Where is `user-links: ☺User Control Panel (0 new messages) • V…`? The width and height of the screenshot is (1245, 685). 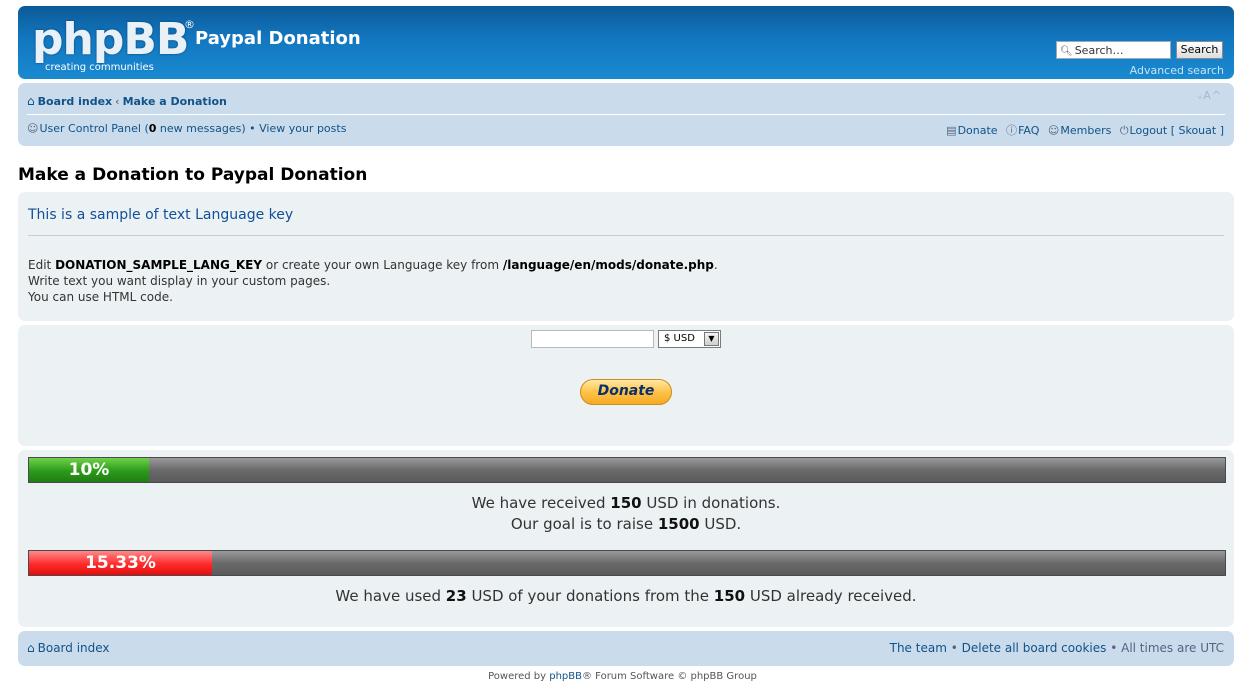 user-links: ☺User Control Panel (0 new messages) • V… is located at coordinates (186, 128).